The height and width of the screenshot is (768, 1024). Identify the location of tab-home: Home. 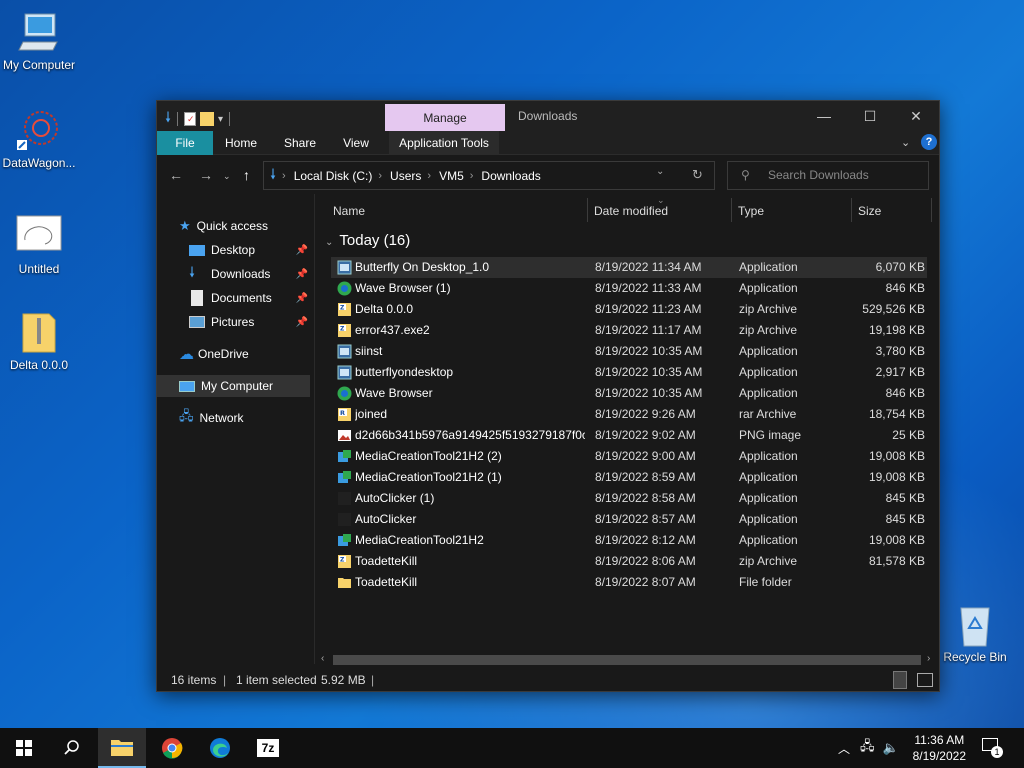
(241, 143).